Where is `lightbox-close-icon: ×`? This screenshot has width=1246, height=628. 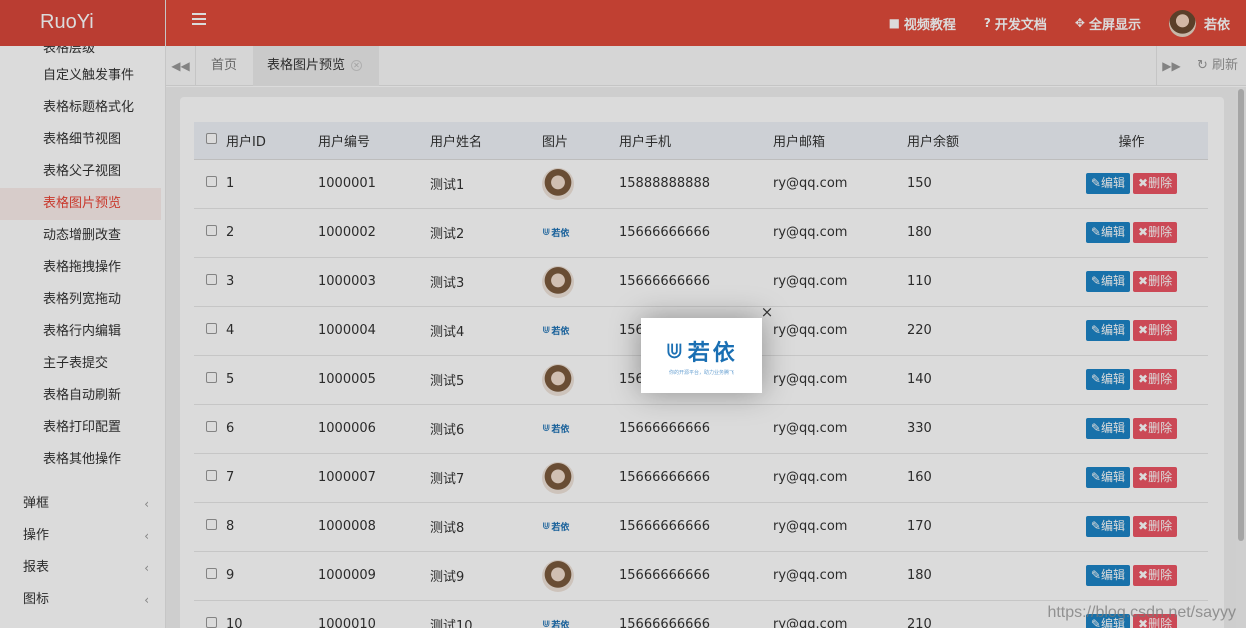 lightbox-close-icon: × is located at coordinates (767, 312).